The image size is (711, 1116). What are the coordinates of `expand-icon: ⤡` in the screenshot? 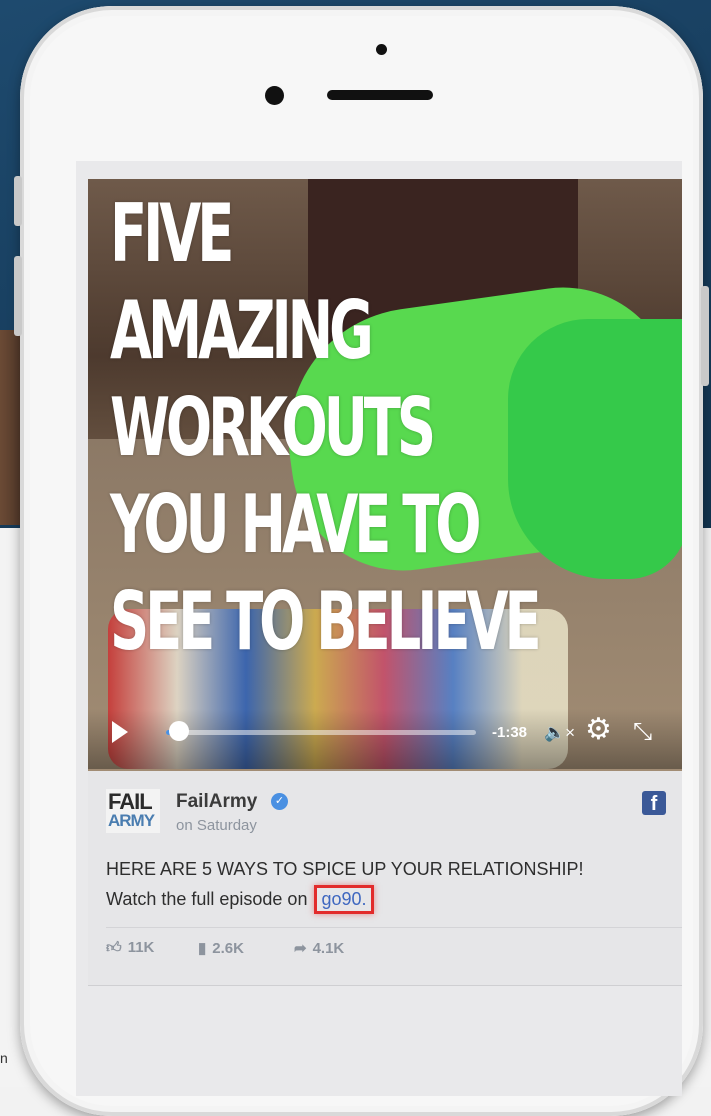 It's located at (642, 732).